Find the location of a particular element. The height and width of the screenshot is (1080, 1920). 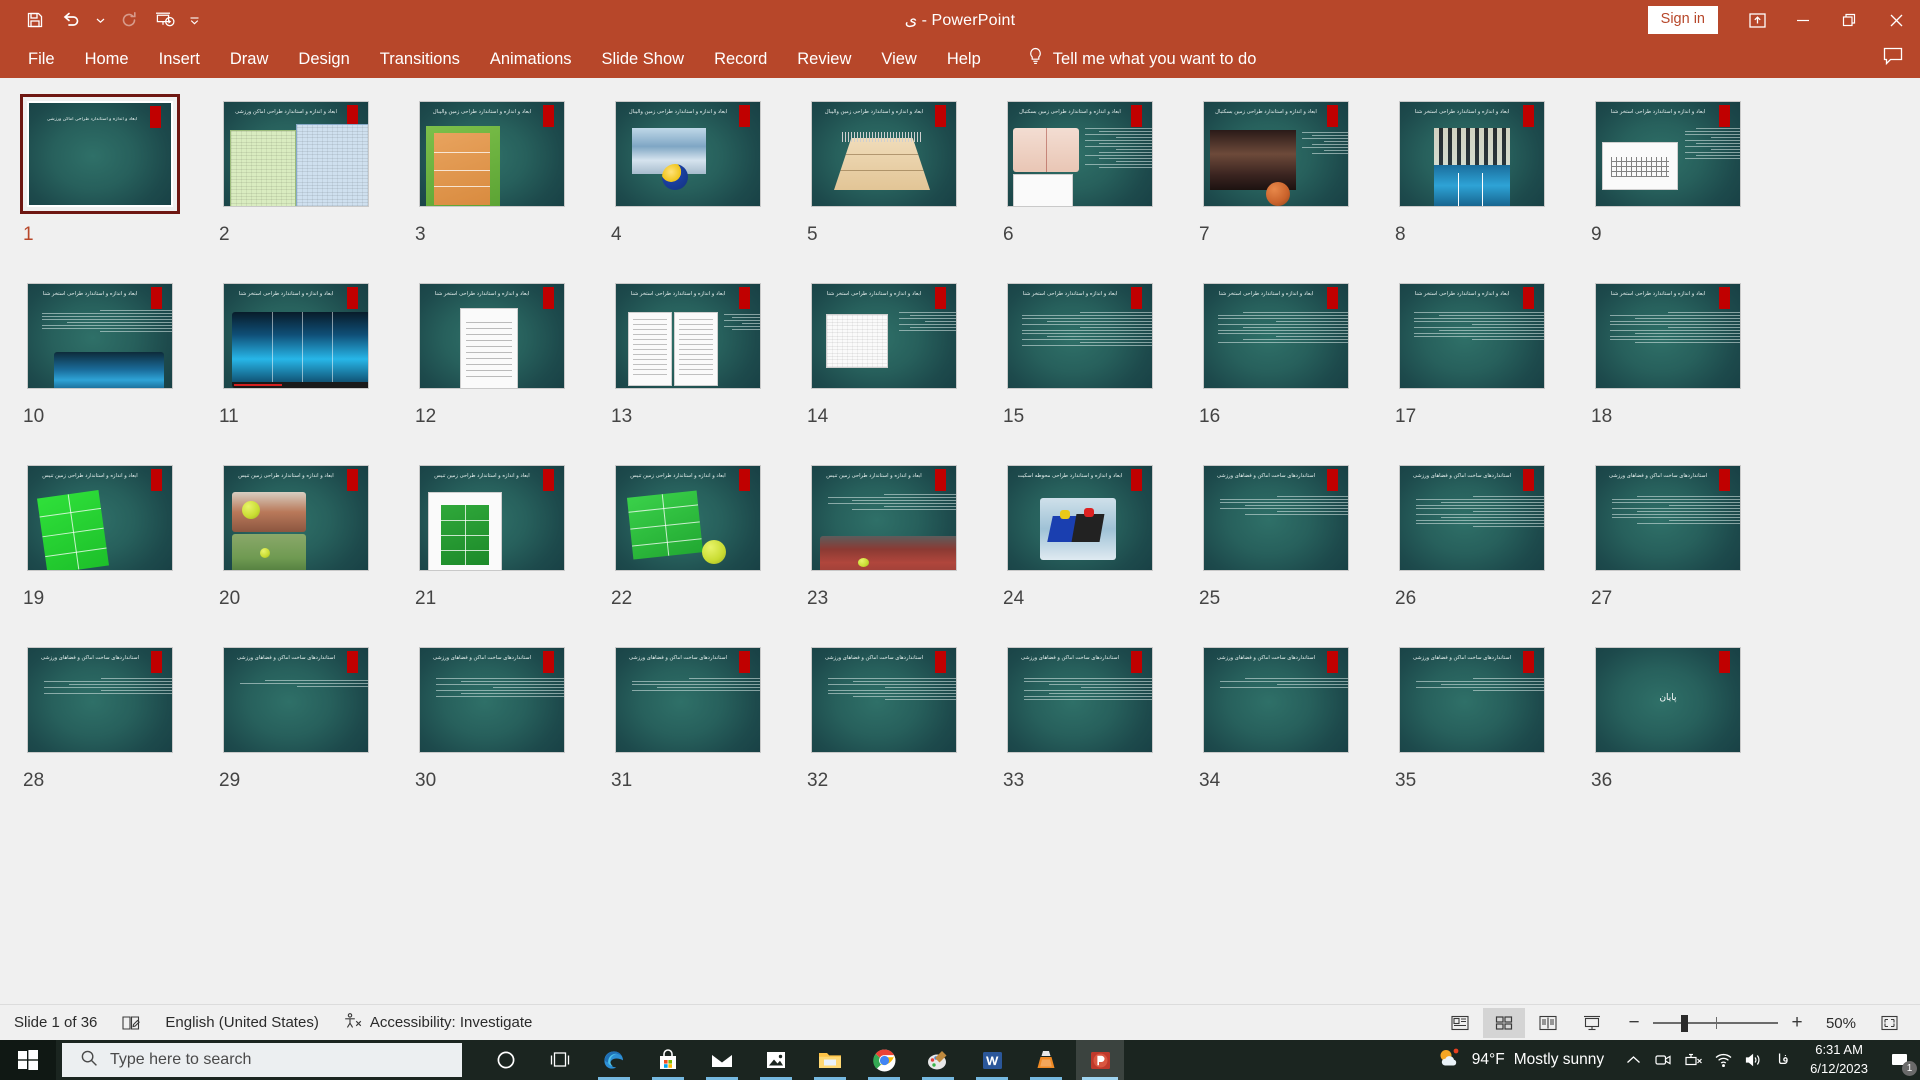

accessibility-status: Accessibility: Investigate is located at coordinates (438, 1023).